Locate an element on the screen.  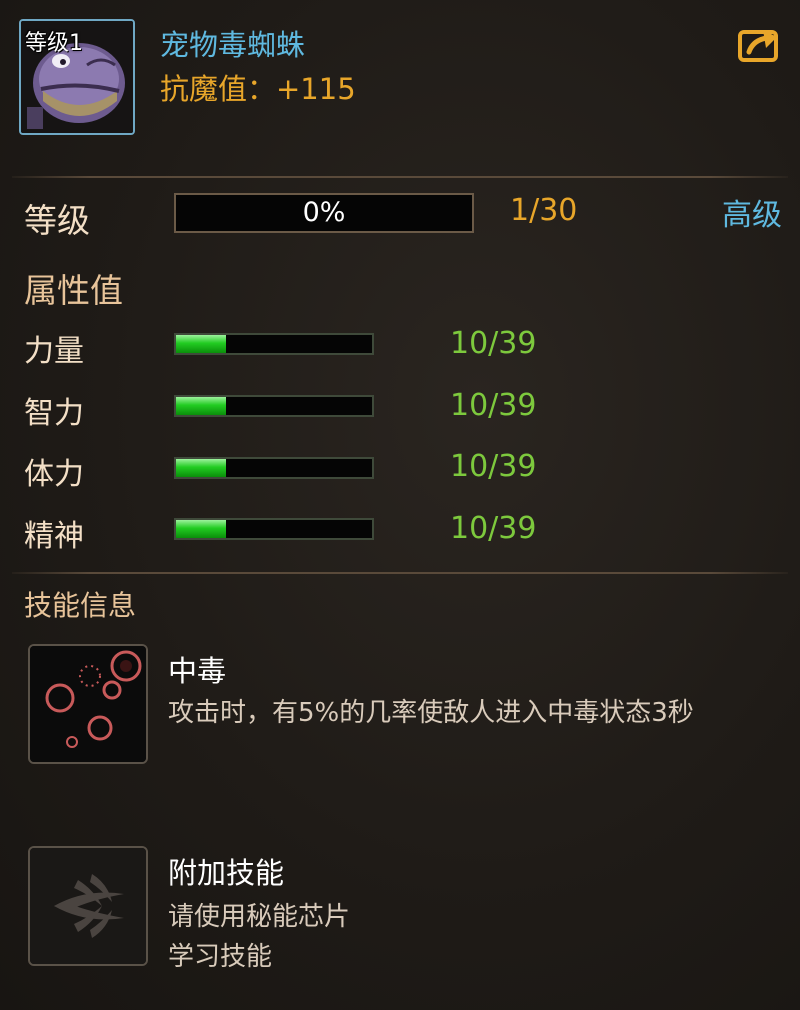
attr-bar-strength is located at coordinates (274, 344).